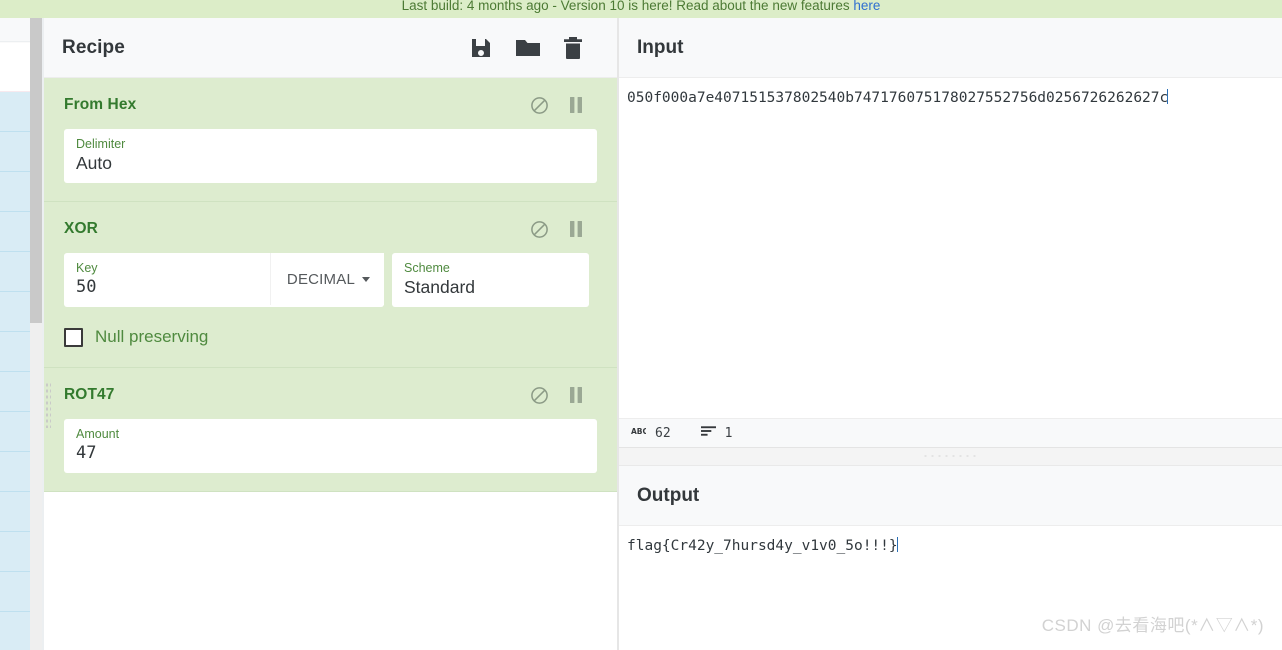 The height and width of the screenshot is (650, 1282). Describe the element at coordinates (1152, 625) in the screenshot. I see `watermark: CSDN @去看海吧(*∧▽∧*)` at that location.